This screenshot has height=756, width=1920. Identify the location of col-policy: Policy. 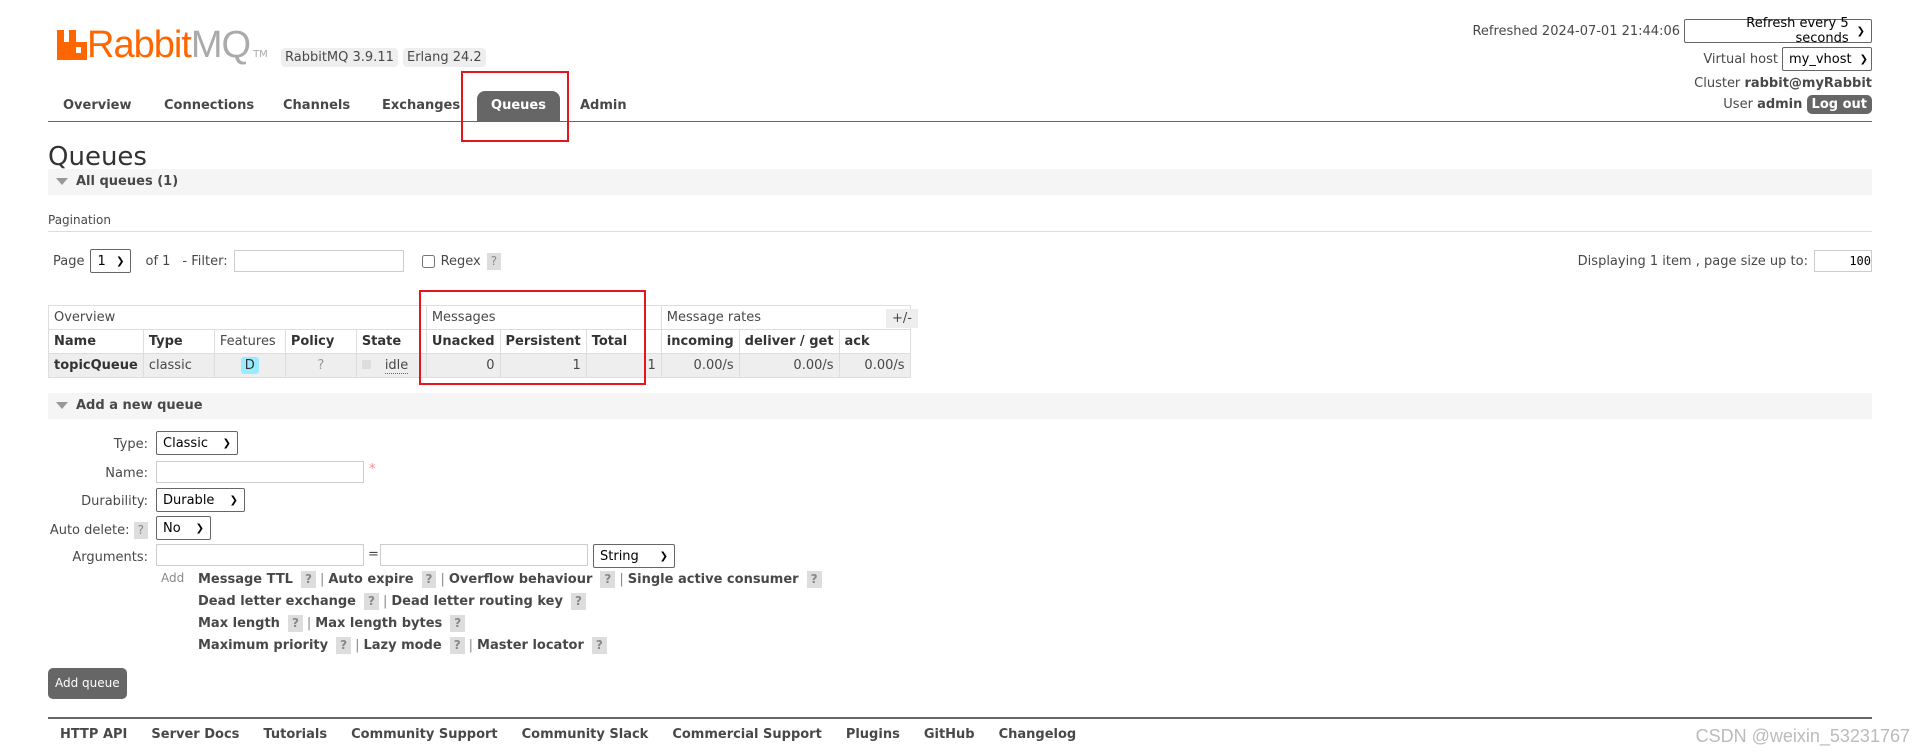
(320, 341).